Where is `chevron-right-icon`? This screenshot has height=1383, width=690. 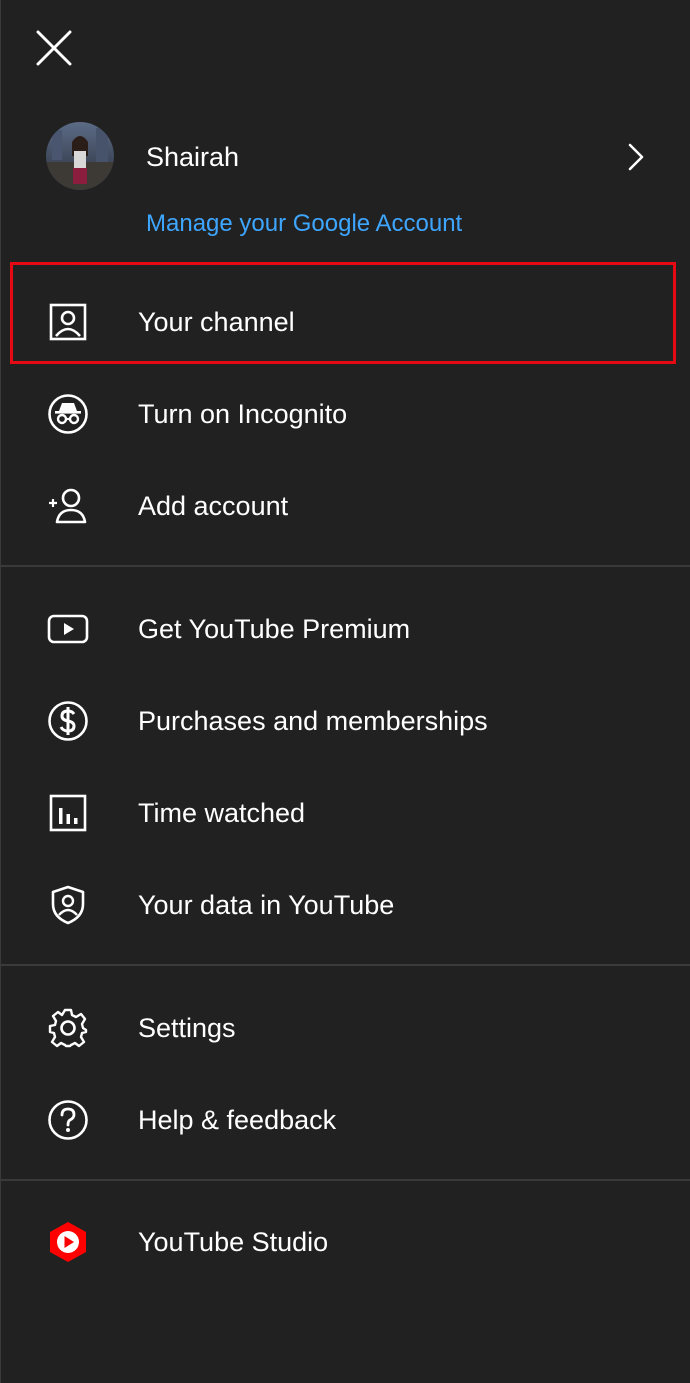
chevron-right-icon is located at coordinates (636, 157).